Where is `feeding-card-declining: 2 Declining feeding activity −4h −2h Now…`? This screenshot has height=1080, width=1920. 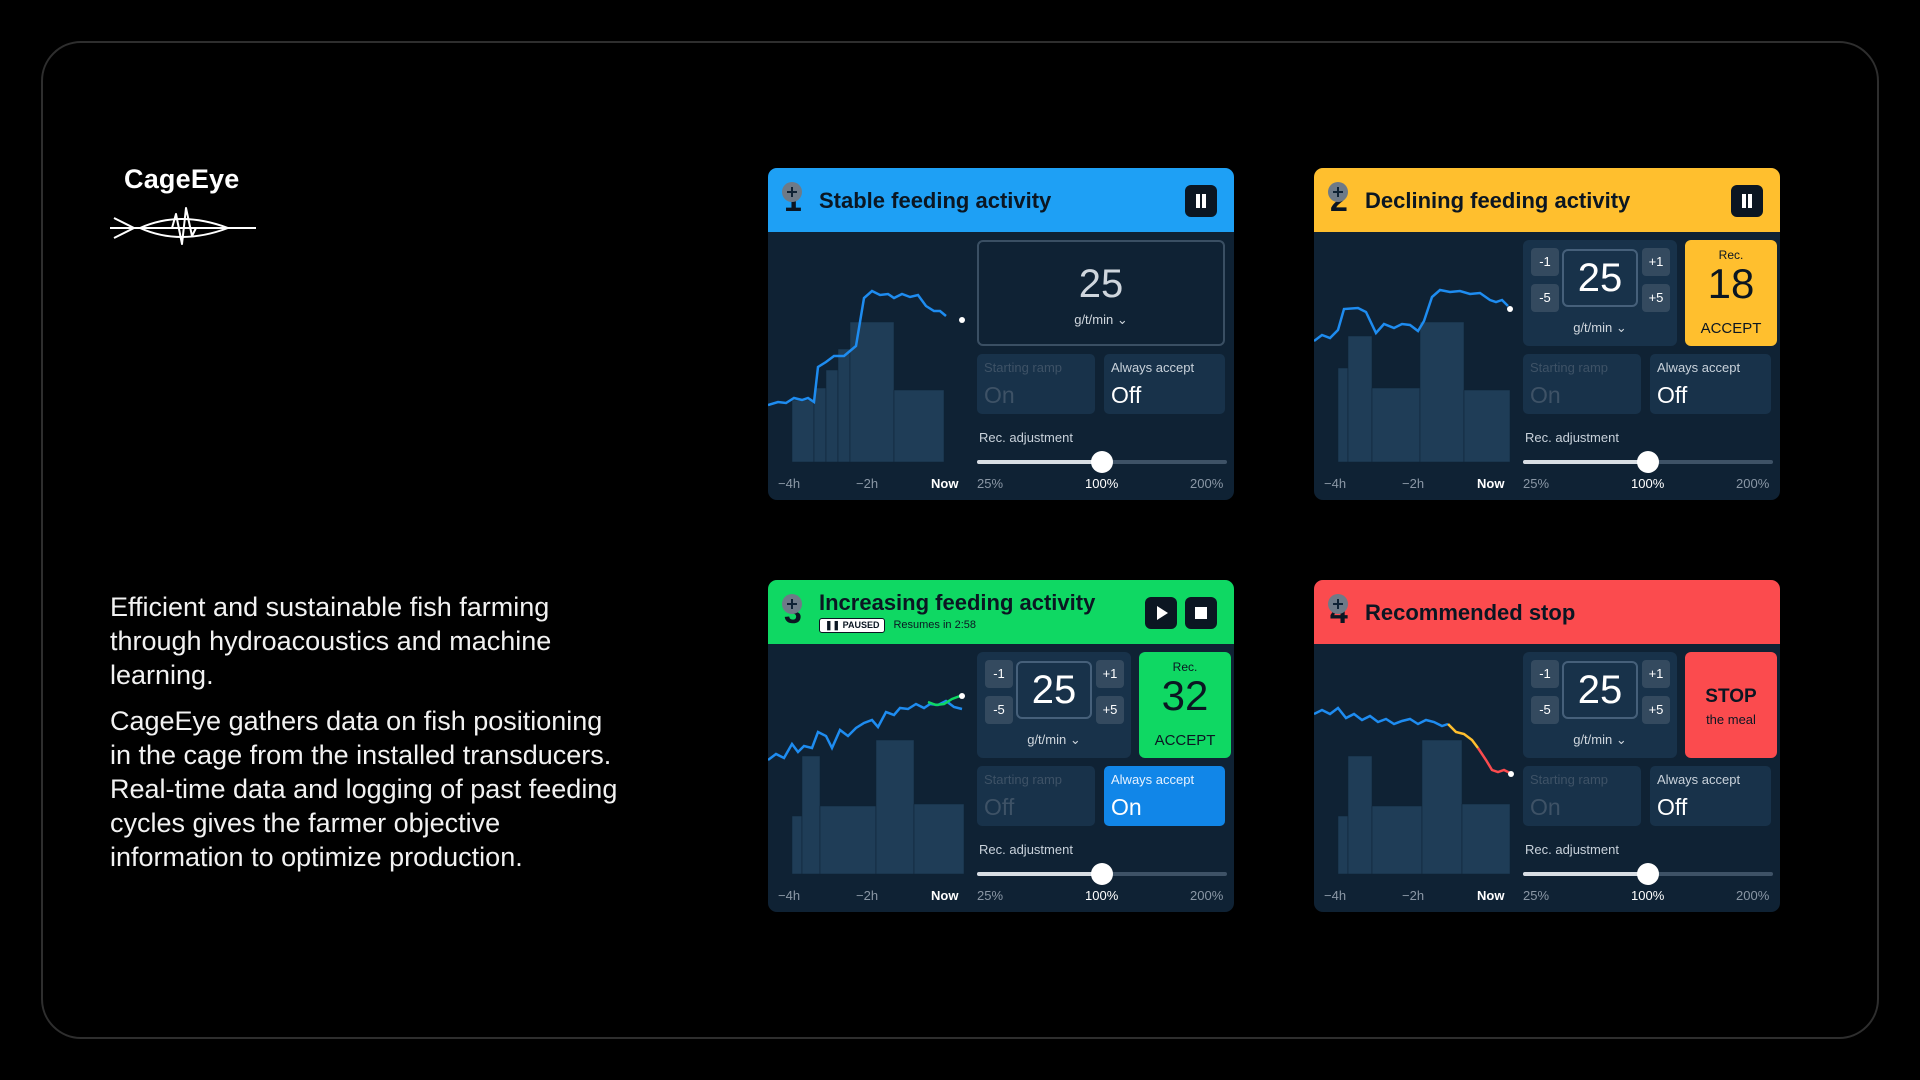
feeding-card-declining: 2 Declining feeding activity −4h −2h Now… is located at coordinates (1547, 334).